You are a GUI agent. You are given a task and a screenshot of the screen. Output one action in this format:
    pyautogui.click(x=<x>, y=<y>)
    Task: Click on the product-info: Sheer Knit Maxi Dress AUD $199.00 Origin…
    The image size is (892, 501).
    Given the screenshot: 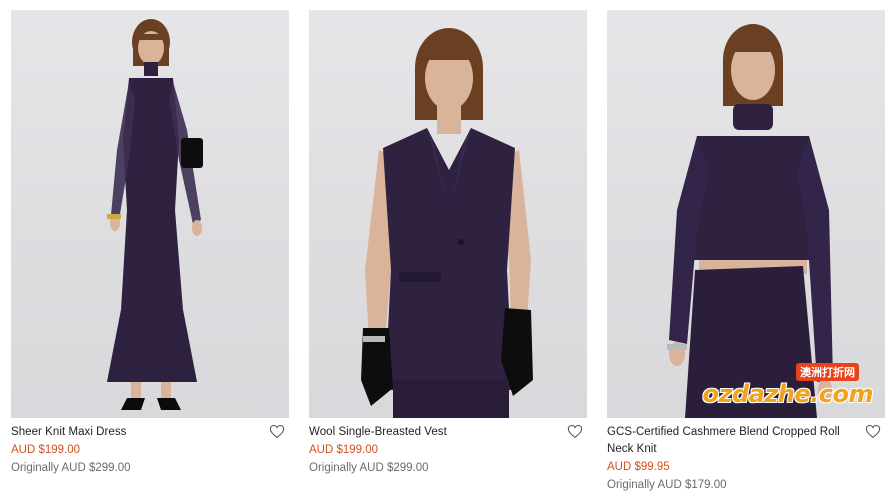 What is the action you would take?
    pyautogui.click(x=150, y=447)
    